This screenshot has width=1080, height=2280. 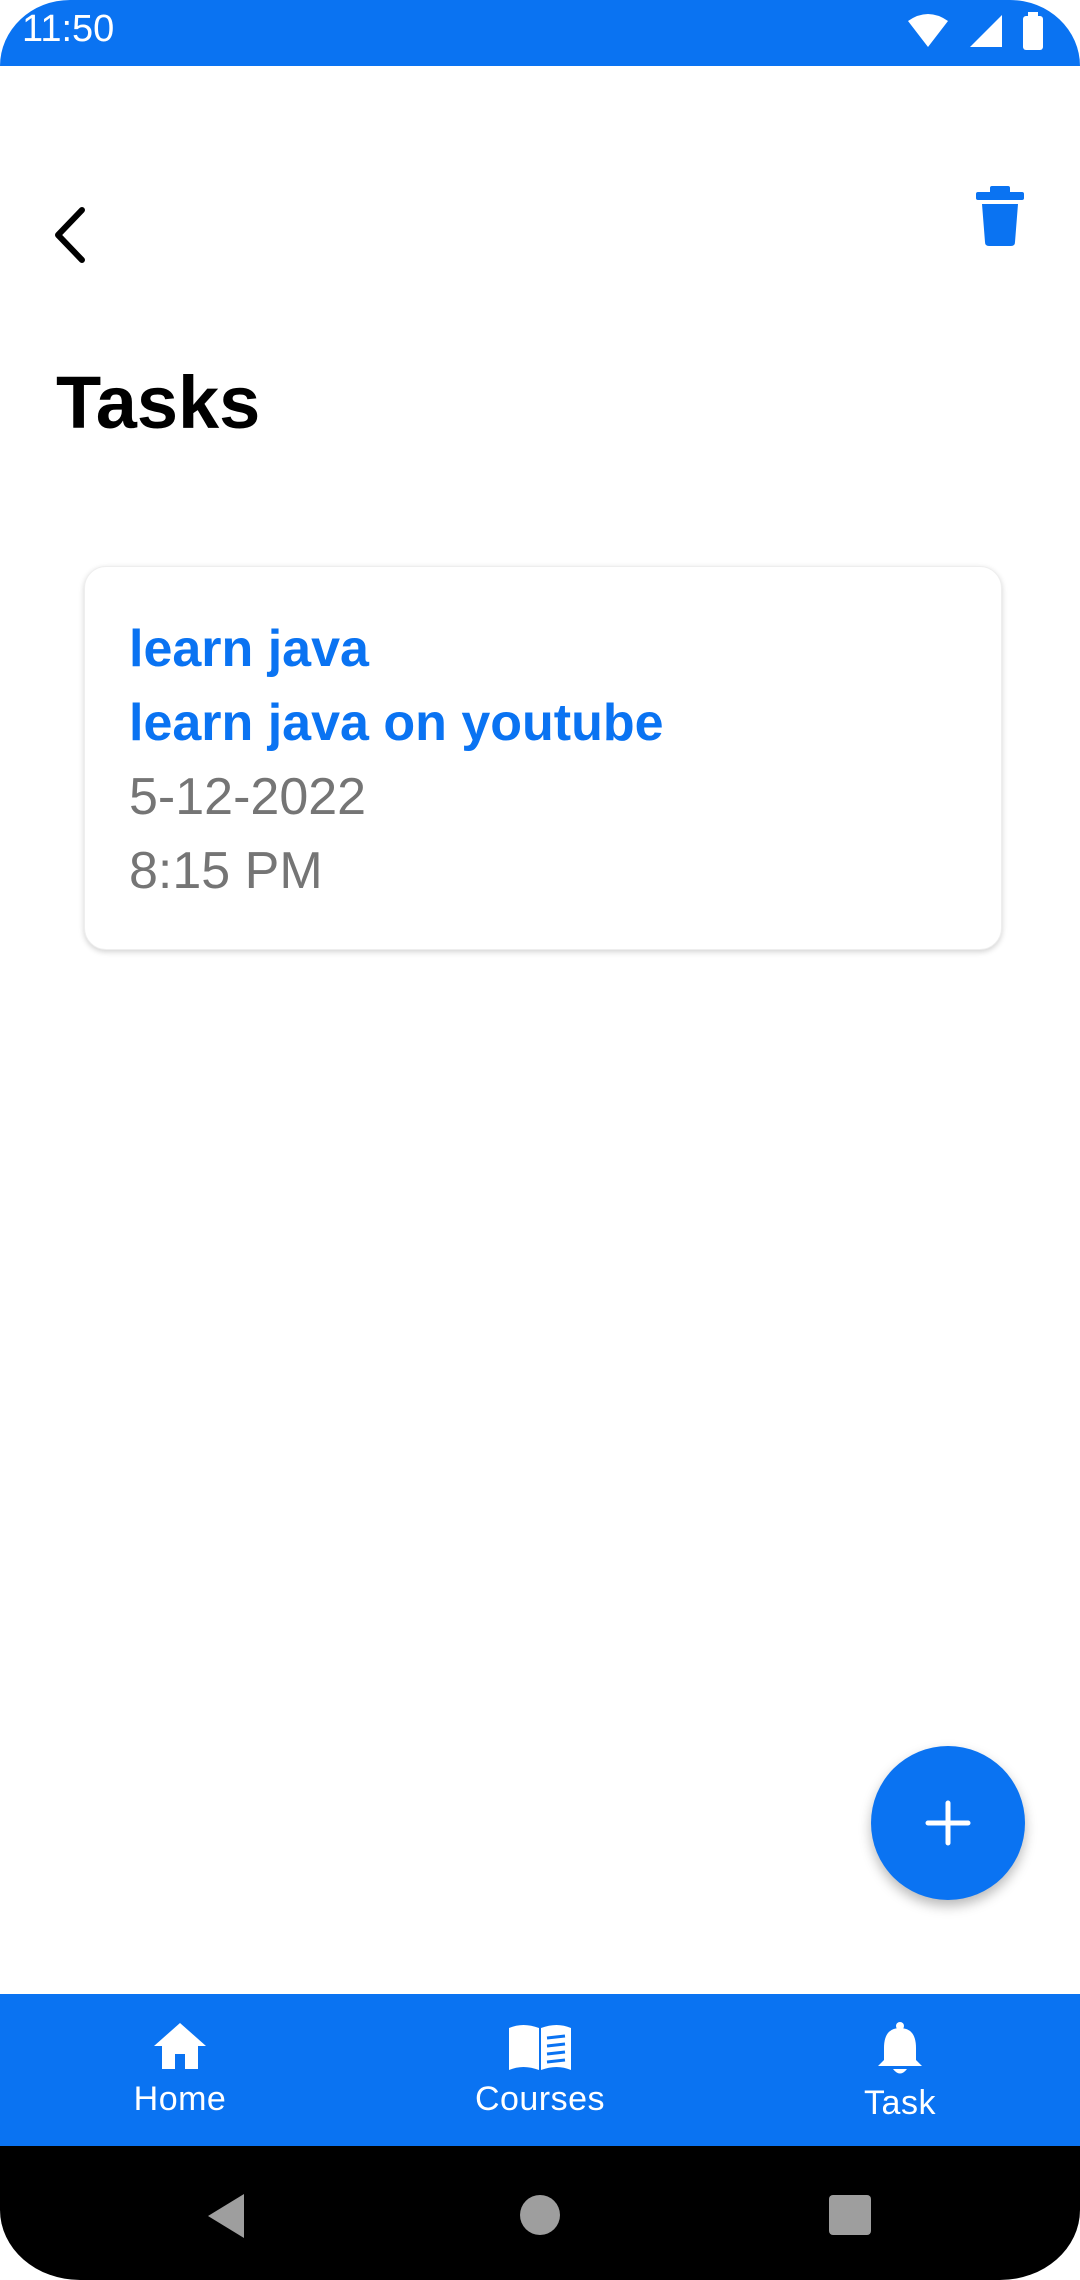 What do you see at coordinates (226, 871) in the screenshot?
I see `task-time: 8:15 PM` at bounding box center [226, 871].